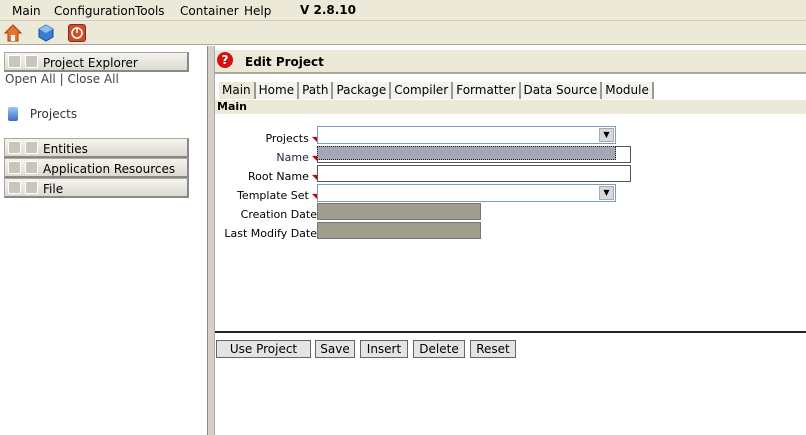 This screenshot has width=806, height=435. What do you see at coordinates (474, 173) in the screenshot?
I see `root-name-field` at bounding box center [474, 173].